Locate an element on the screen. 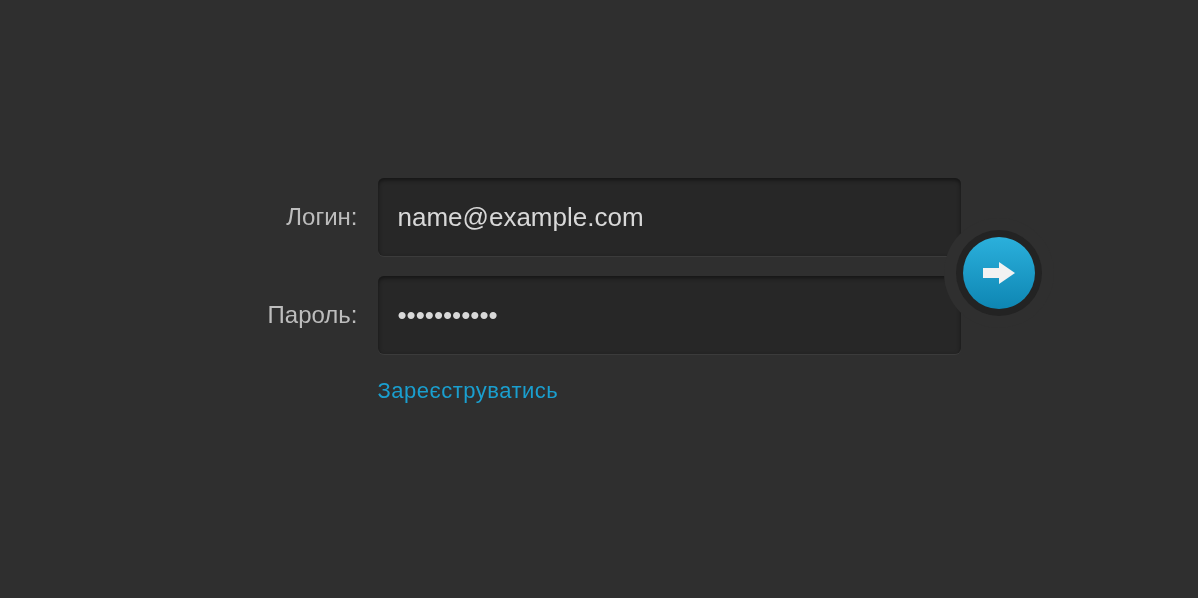 This screenshot has height=598, width=1198. field-label: Логин: is located at coordinates (322, 217).